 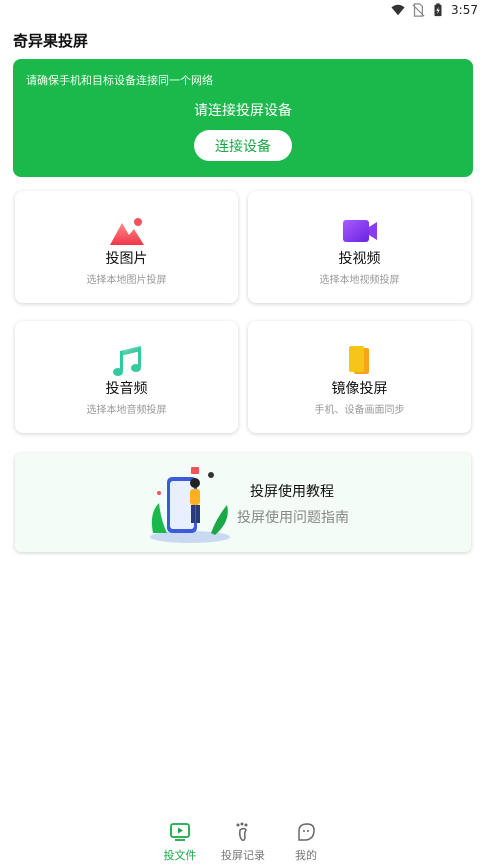 What do you see at coordinates (359, 231) in the screenshot?
I see `video-camera-icon` at bounding box center [359, 231].